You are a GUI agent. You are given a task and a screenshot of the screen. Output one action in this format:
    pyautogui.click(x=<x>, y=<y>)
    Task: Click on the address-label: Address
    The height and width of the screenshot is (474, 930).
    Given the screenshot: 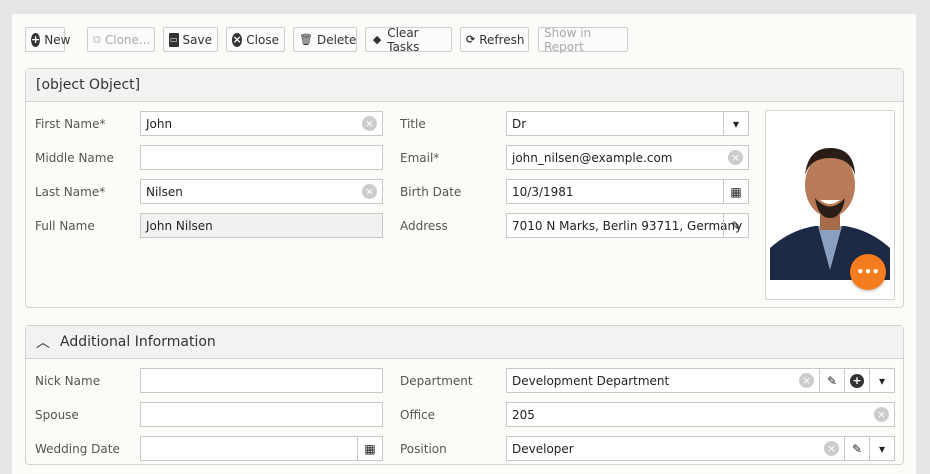 What is the action you would take?
    pyautogui.click(x=424, y=226)
    